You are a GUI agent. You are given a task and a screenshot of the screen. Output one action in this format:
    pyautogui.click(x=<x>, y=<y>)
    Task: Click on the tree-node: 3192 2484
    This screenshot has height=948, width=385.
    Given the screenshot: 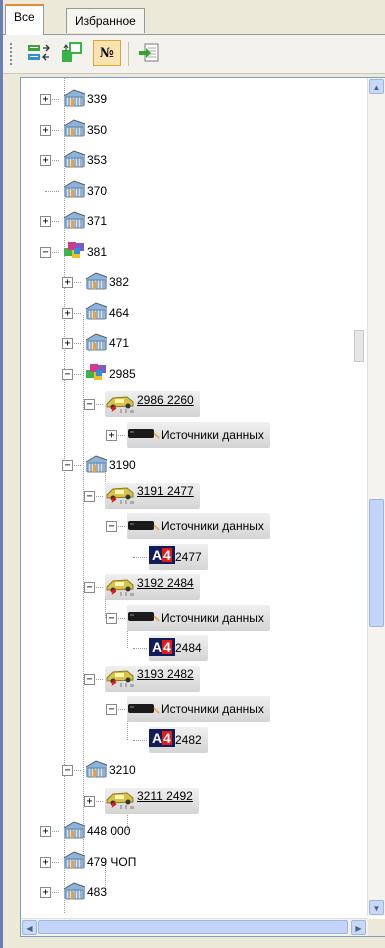 What is the action you would take?
    pyautogui.click(x=152, y=587)
    